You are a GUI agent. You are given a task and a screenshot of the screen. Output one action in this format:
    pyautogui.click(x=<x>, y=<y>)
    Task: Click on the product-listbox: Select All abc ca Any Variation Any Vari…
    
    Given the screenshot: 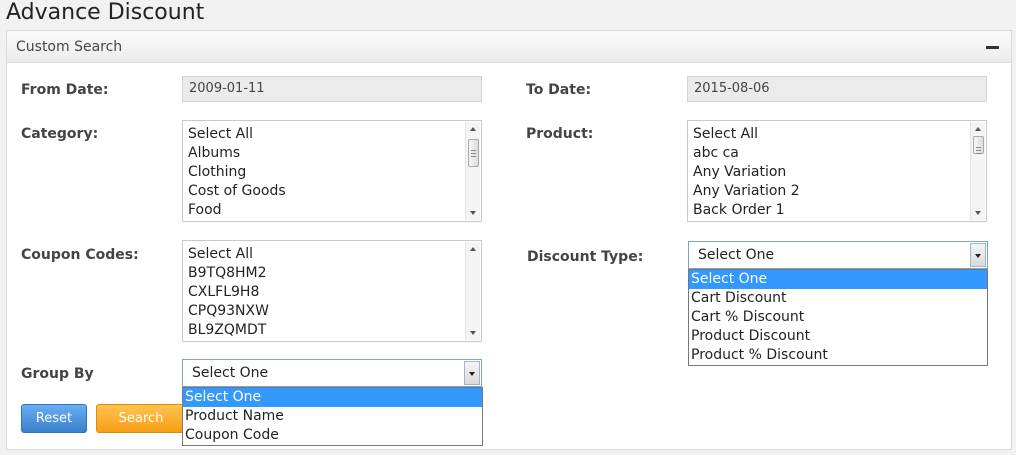 What is the action you would take?
    pyautogui.click(x=837, y=171)
    